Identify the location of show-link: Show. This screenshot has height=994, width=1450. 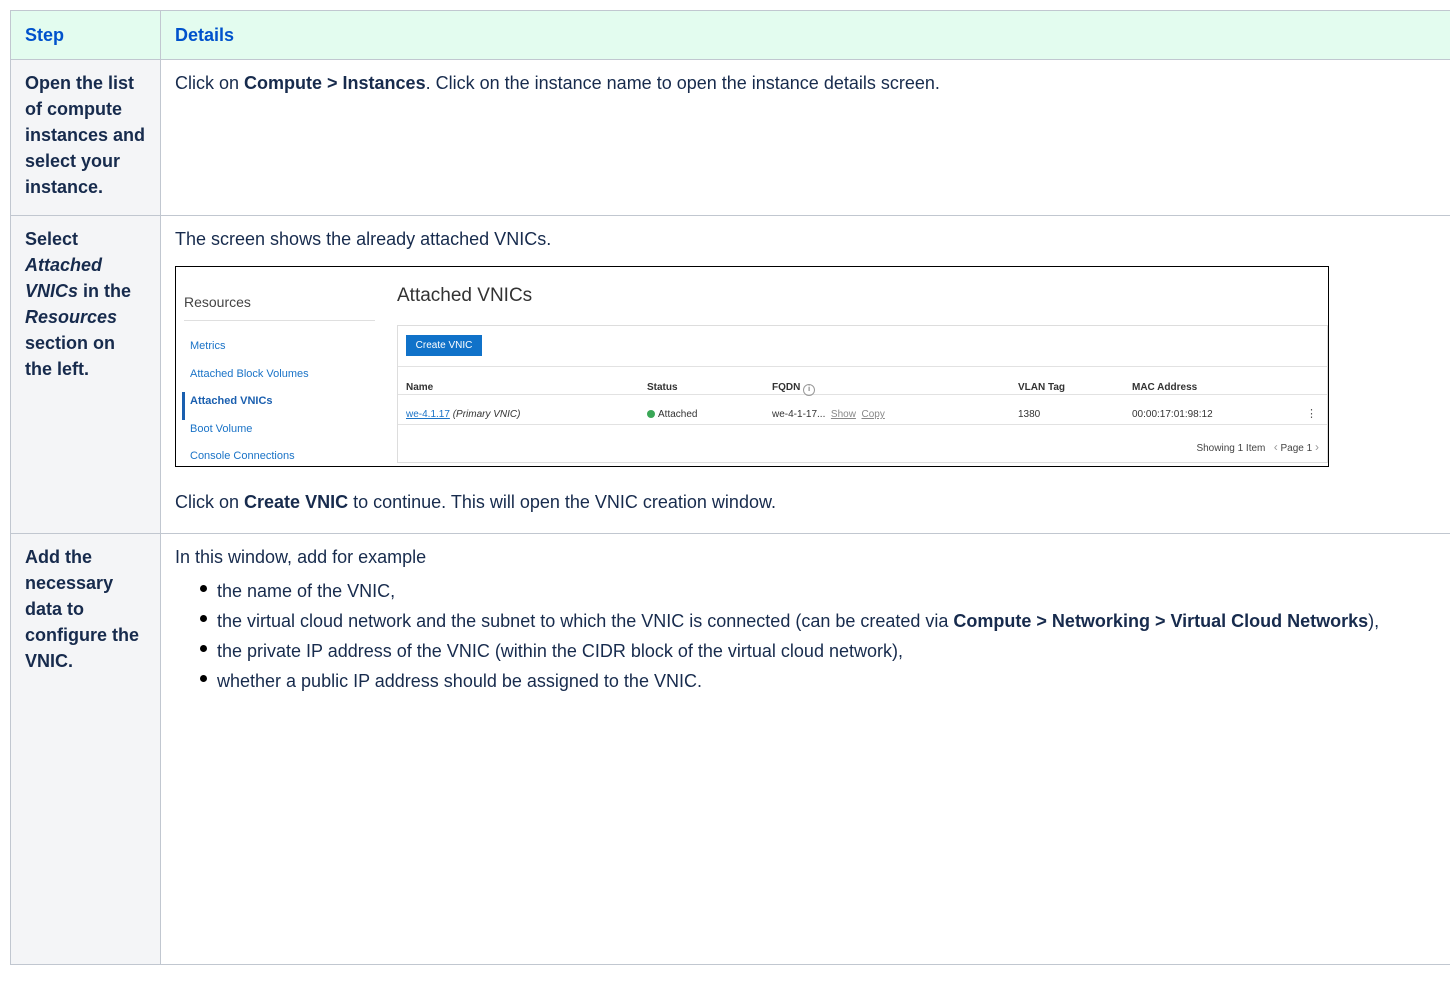
(843, 414).